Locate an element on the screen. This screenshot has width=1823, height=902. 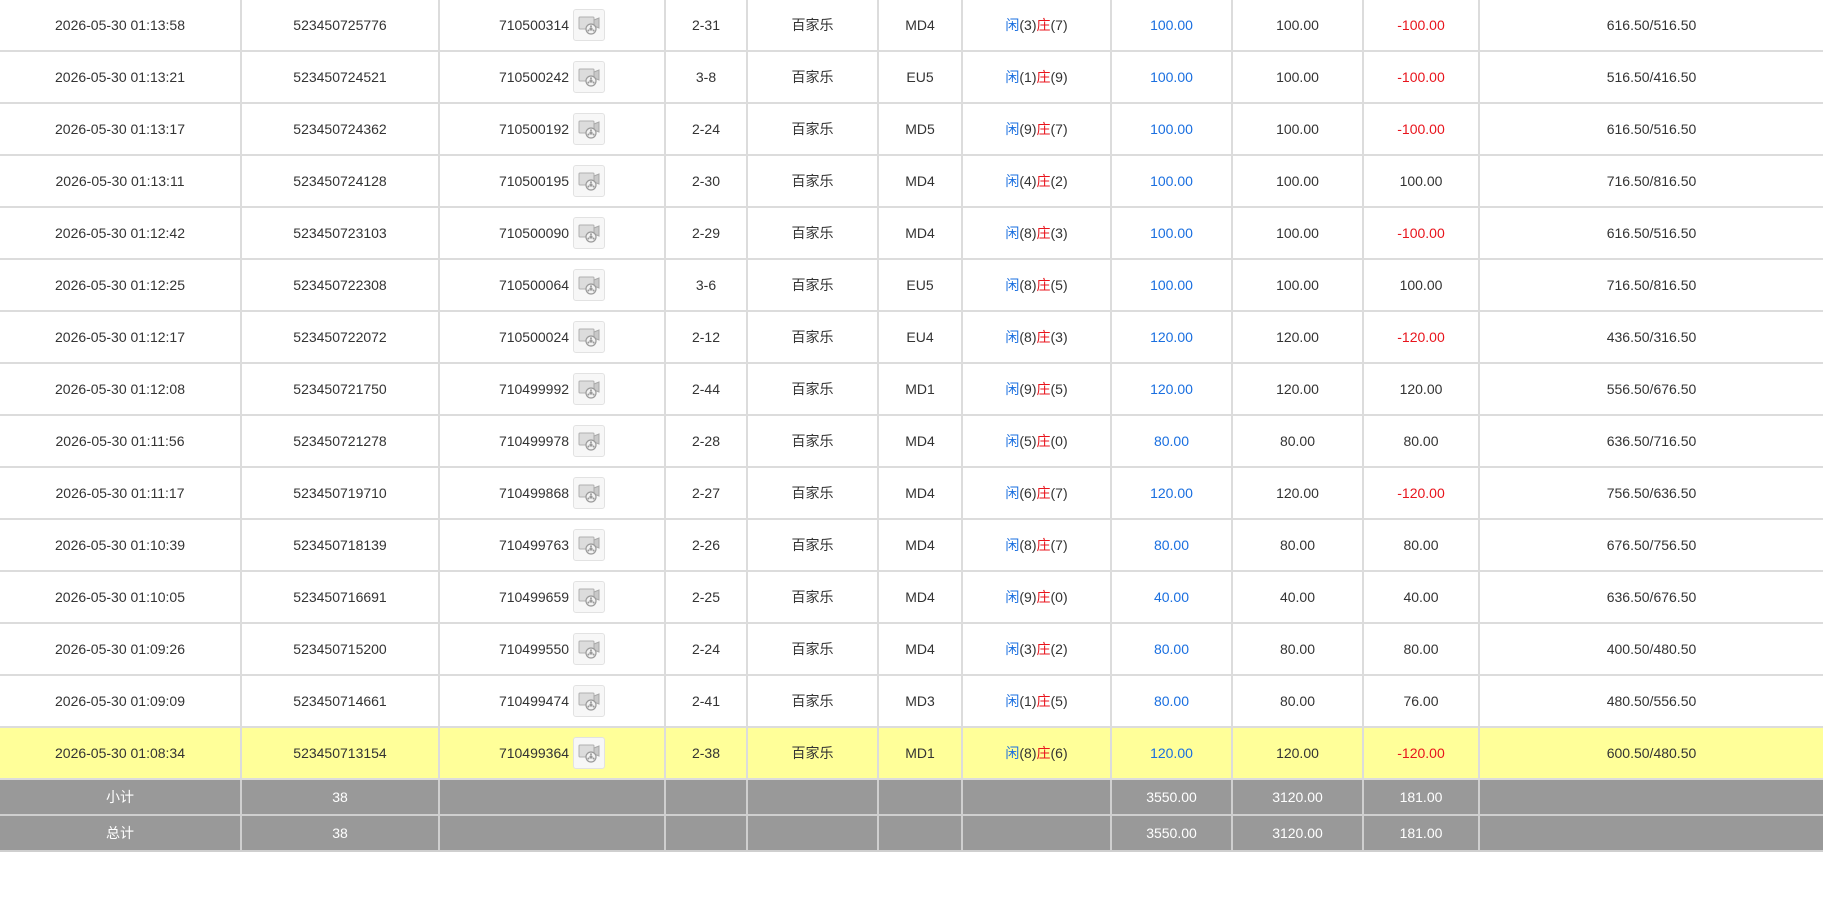
player-label: 闲 is located at coordinates (1012, 25).